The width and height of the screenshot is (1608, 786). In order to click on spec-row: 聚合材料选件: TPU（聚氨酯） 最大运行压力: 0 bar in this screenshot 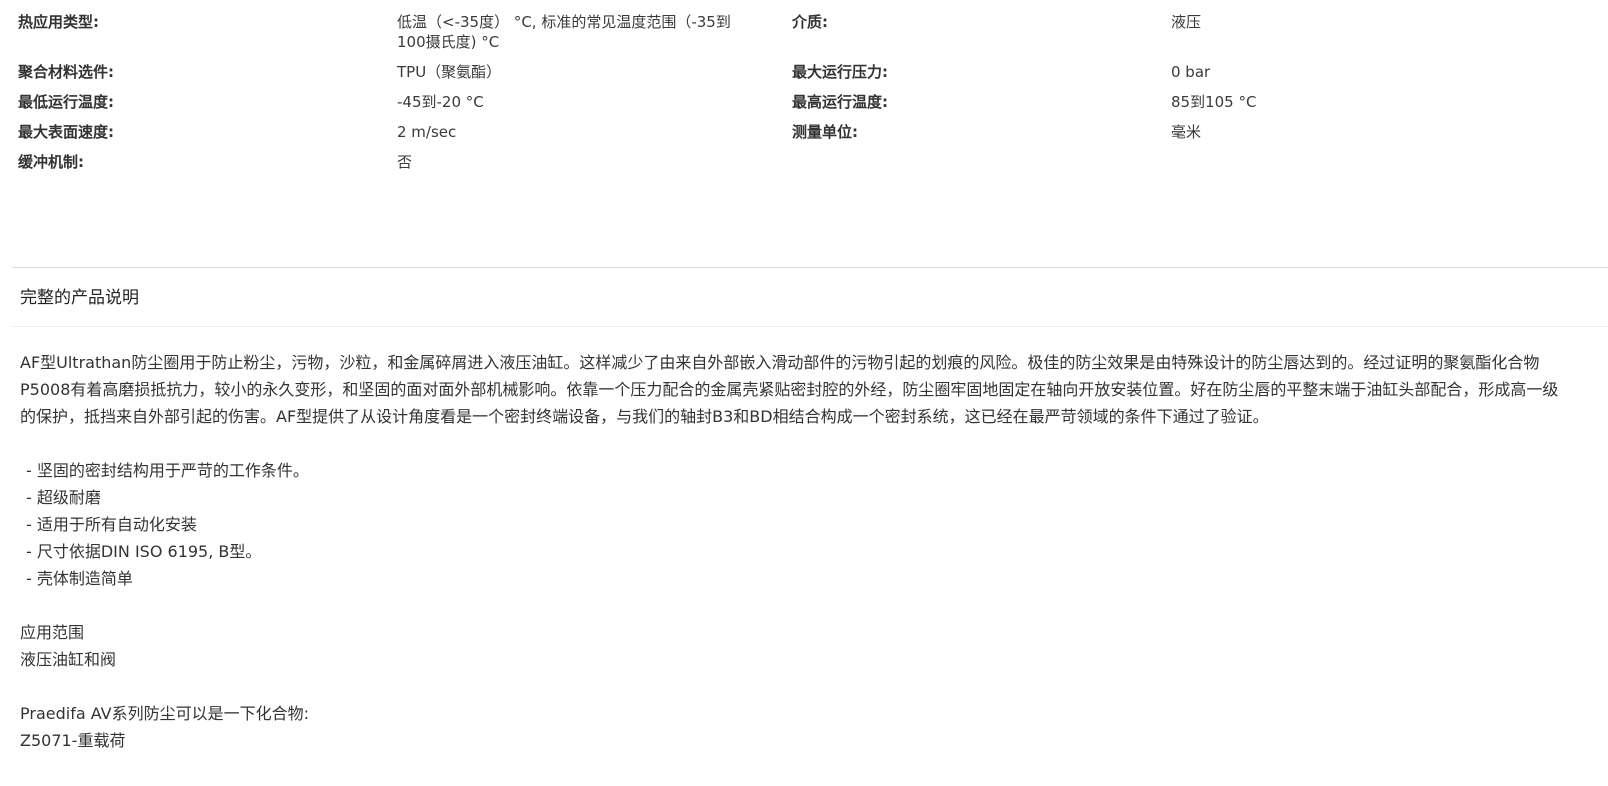, I will do `click(803, 77)`.